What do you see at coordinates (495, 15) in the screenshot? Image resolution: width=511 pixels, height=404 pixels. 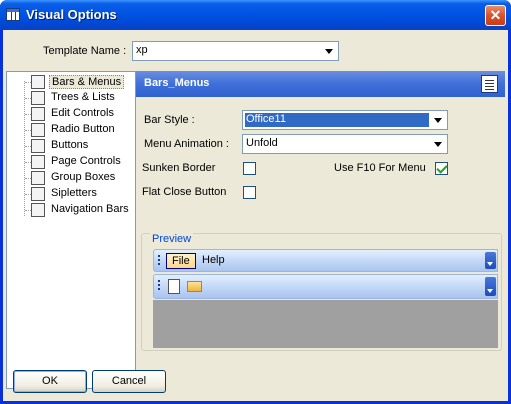 I see `close-button: ✕` at bounding box center [495, 15].